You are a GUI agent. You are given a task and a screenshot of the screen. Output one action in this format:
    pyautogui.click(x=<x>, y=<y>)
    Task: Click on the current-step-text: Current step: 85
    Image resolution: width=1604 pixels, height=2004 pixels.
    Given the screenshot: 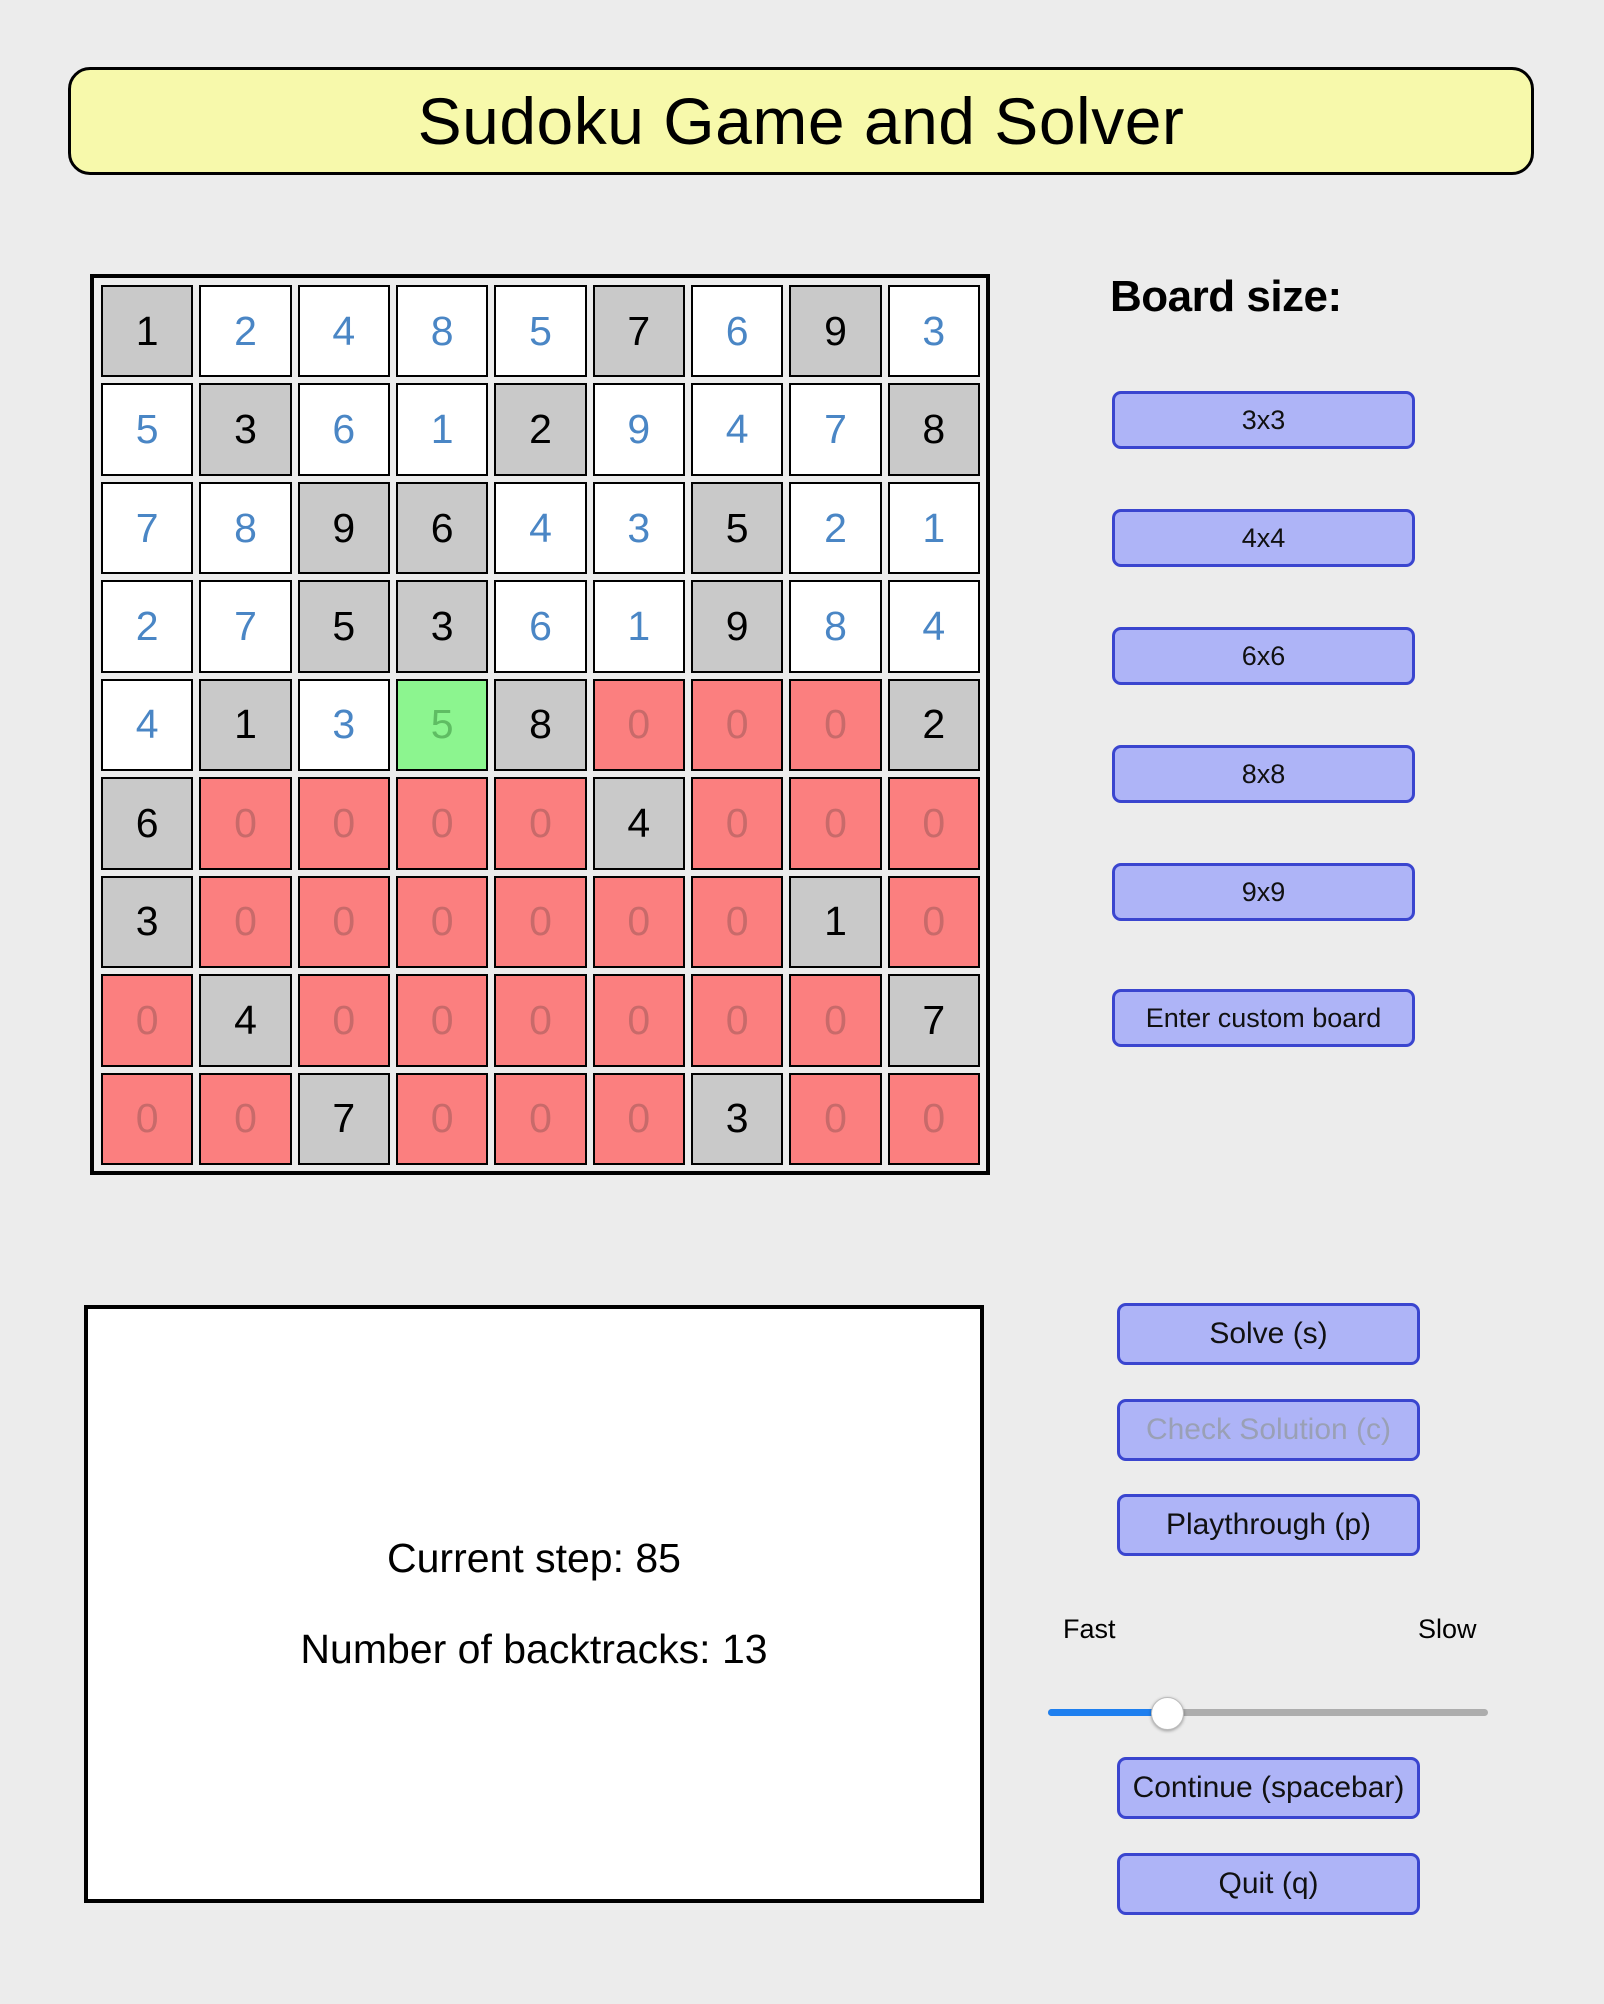 What is the action you would take?
    pyautogui.click(x=534, y=1558)
    